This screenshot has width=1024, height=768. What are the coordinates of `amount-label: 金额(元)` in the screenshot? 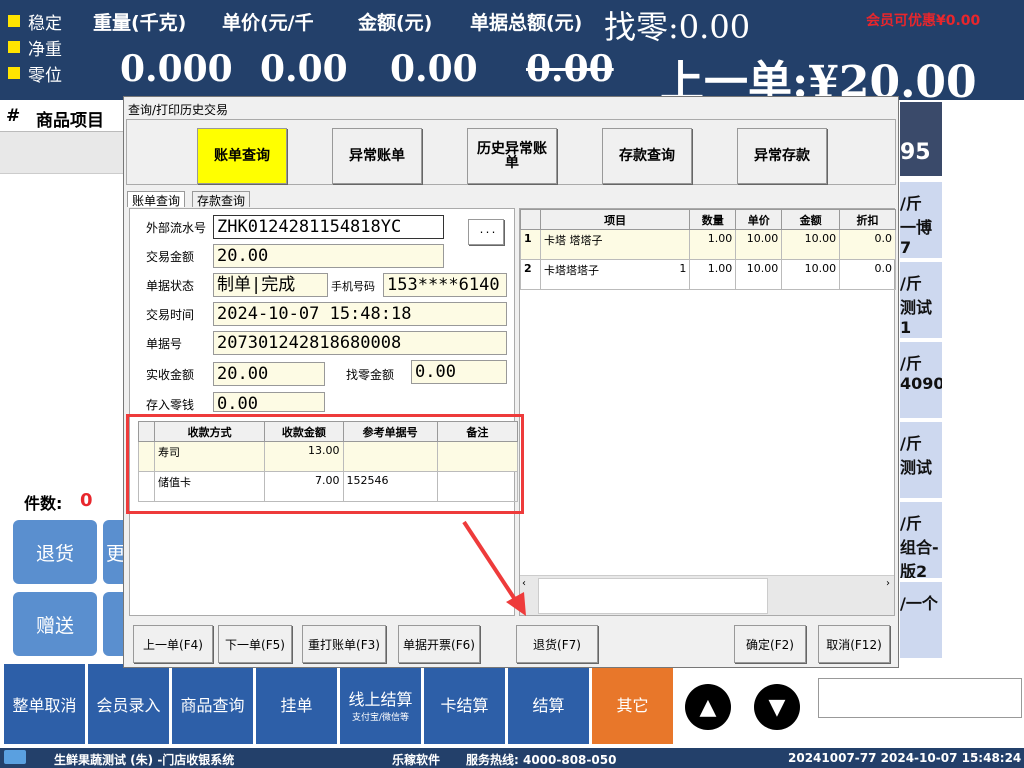 It's located at (395, 23).